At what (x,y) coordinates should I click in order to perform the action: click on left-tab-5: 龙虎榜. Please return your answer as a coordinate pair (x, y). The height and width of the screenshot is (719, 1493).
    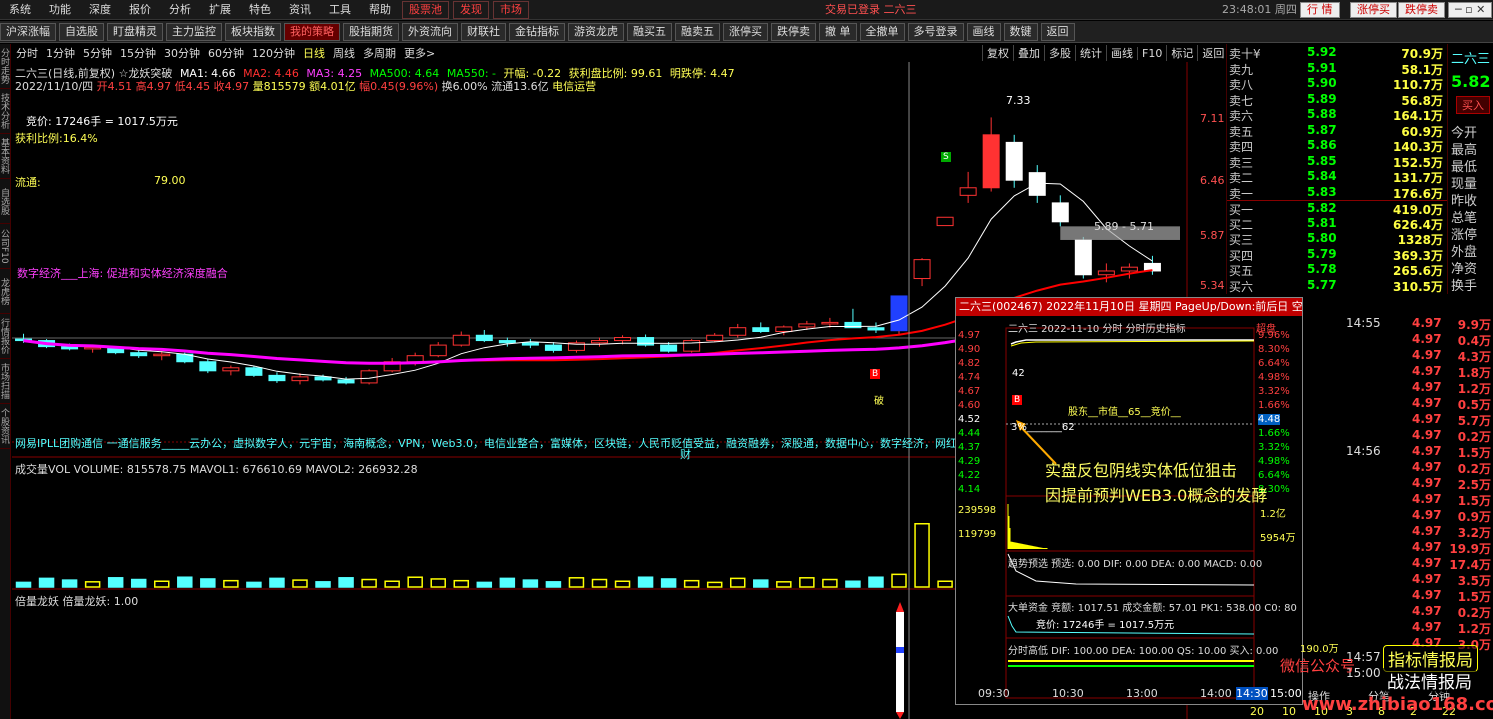
    Looking at the image, I should click on (5, 291).